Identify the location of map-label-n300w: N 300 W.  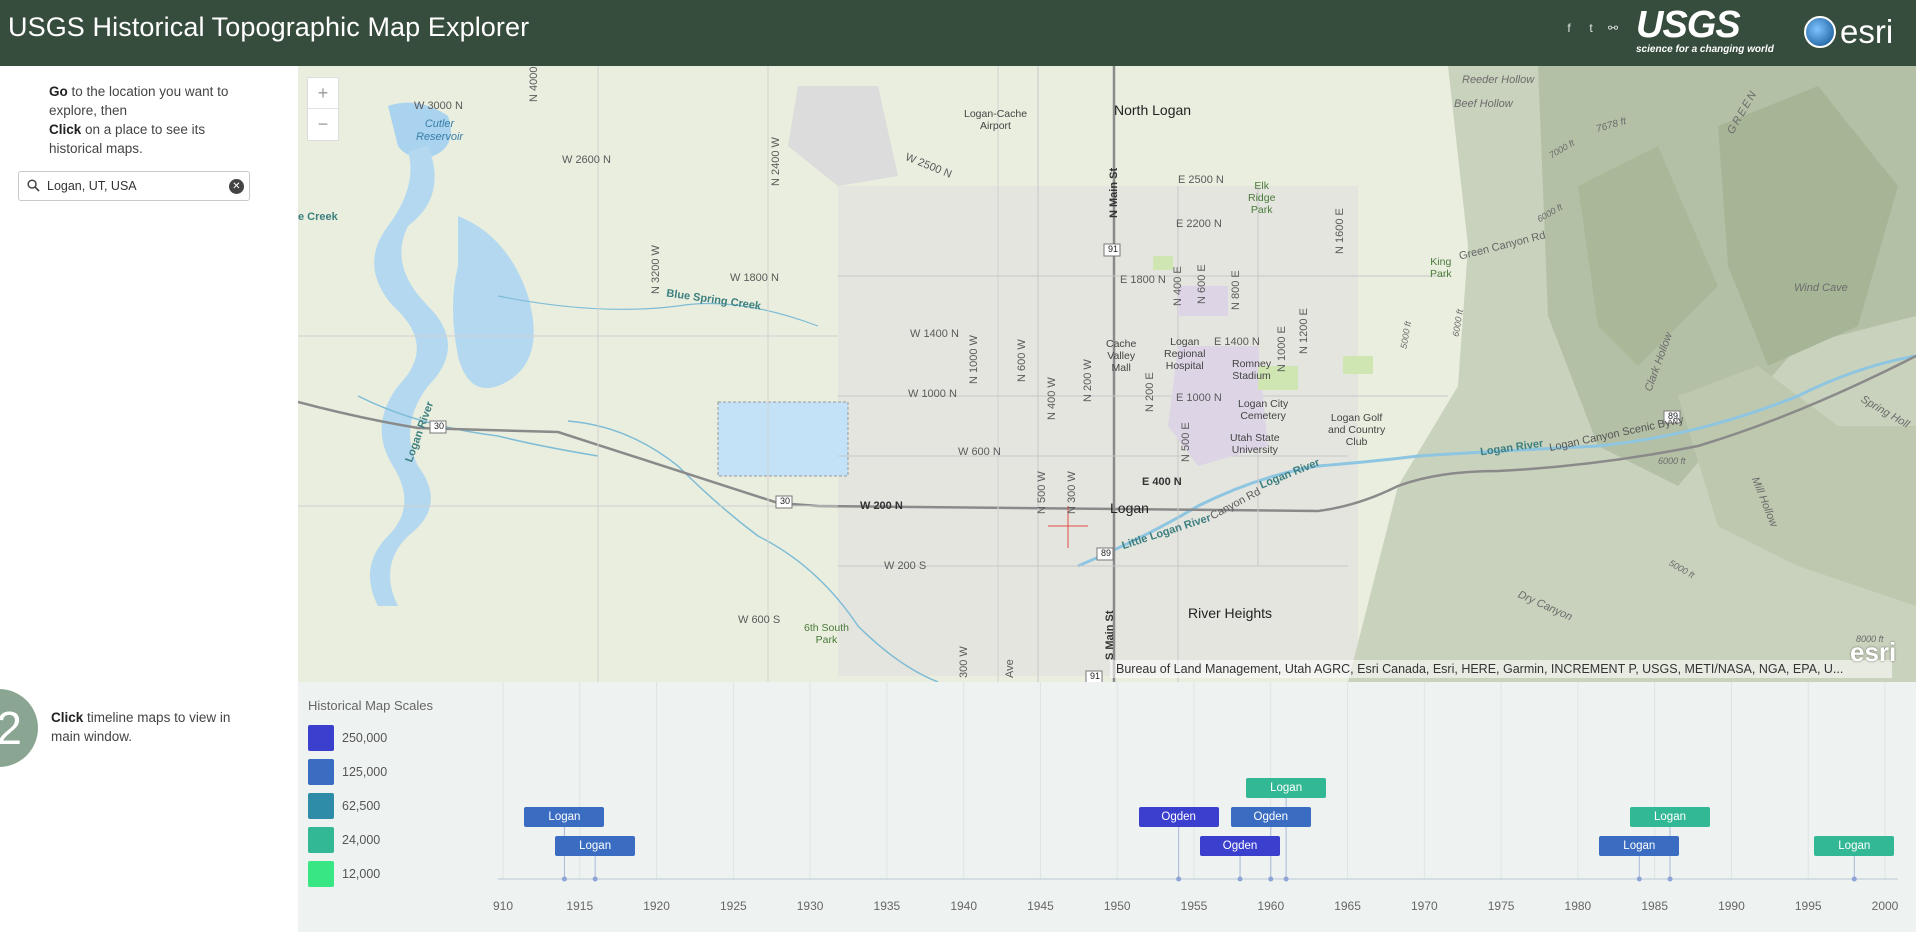
(1072, 492).